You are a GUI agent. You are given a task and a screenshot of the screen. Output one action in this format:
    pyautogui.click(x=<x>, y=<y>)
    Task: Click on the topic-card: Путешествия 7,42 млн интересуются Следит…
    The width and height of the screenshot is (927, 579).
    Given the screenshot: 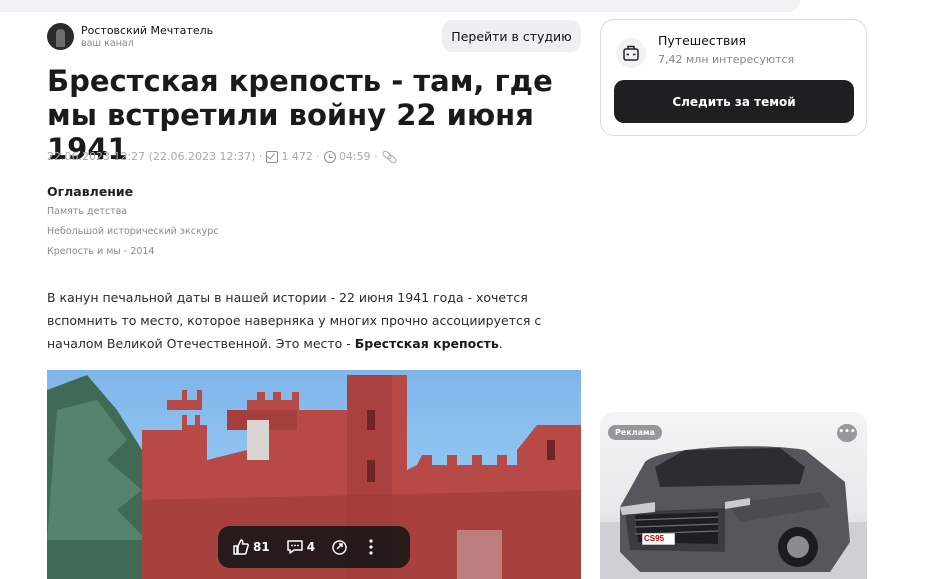 What is the action you would take?
    pyautogui.click(x=733, y=77)
    